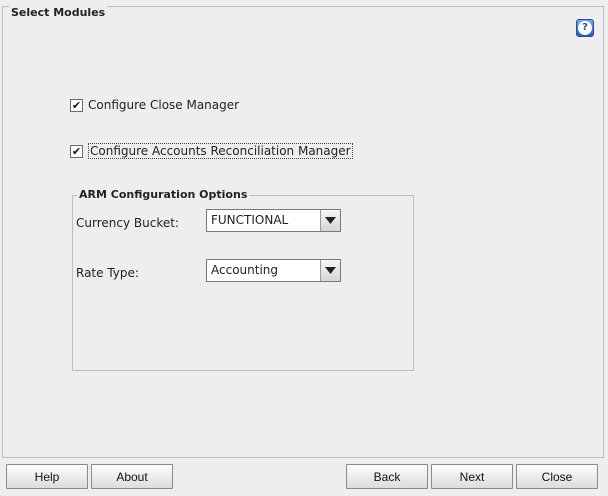 The image size is (608, 496). Describe the element at coordinates (472, 476) in the screenshot. I see `next-button: Next` at that location.